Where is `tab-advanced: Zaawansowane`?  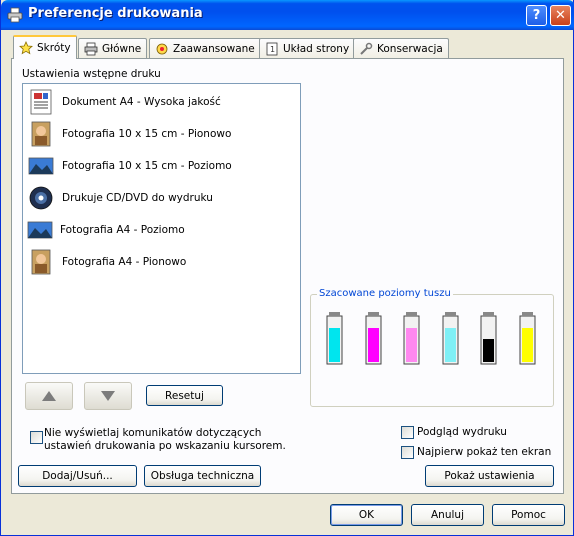
tab-advanced: Zaawansowane is located at coordinates (205, 48).